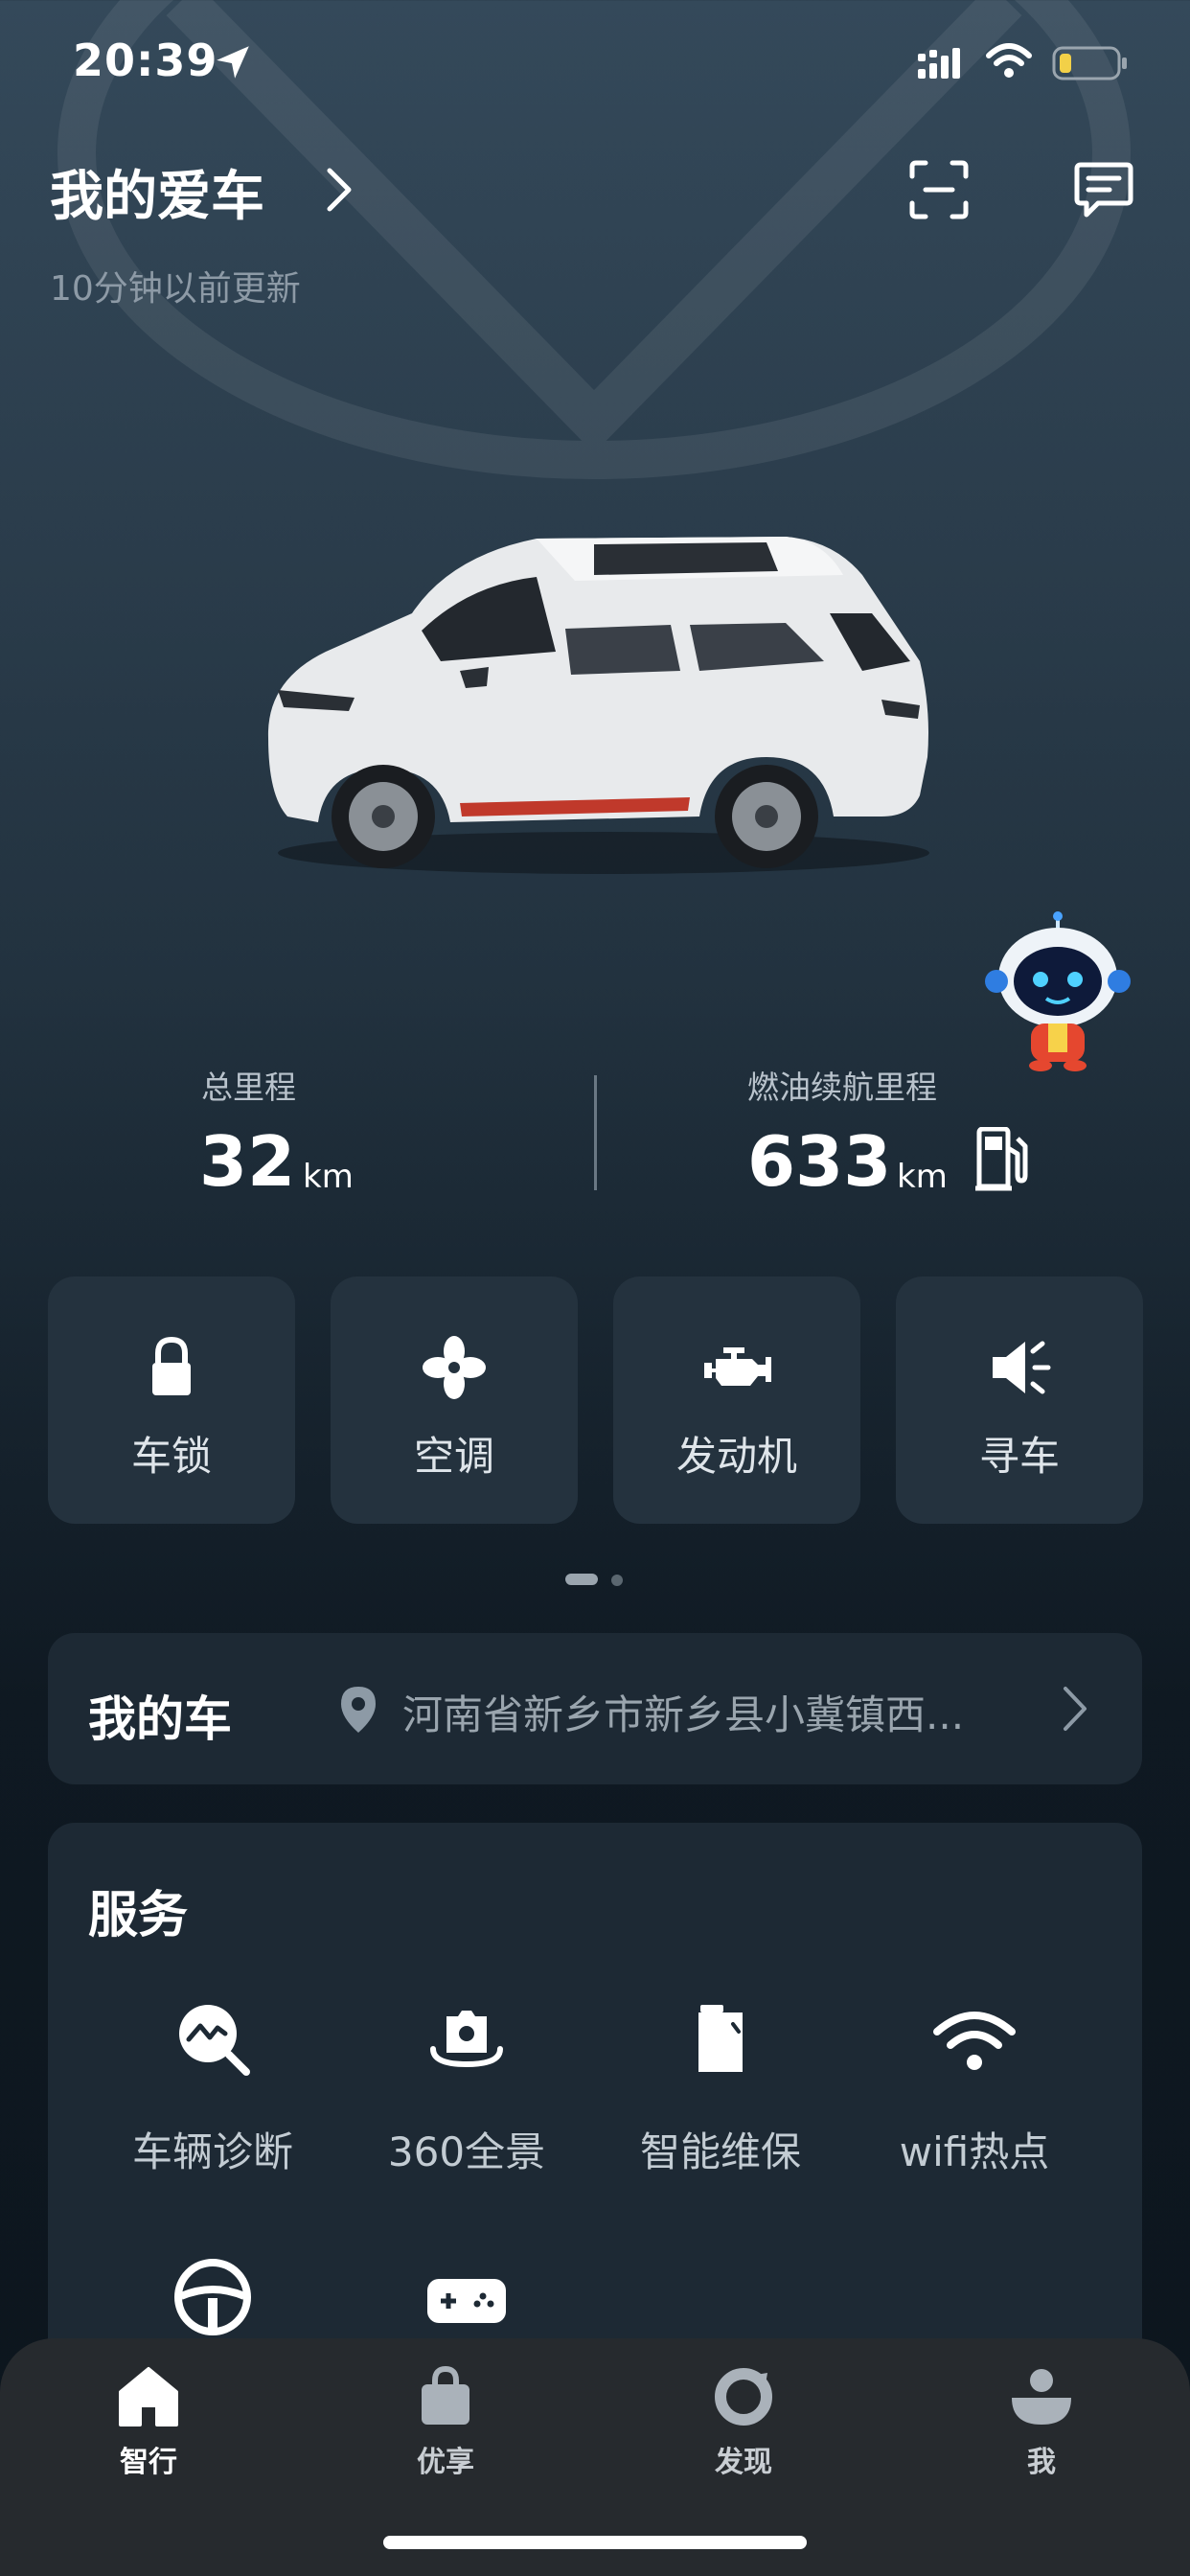 The height and width of the screenshot is (2576, 1190). I want to click on home-icon, so click(148, 2396).